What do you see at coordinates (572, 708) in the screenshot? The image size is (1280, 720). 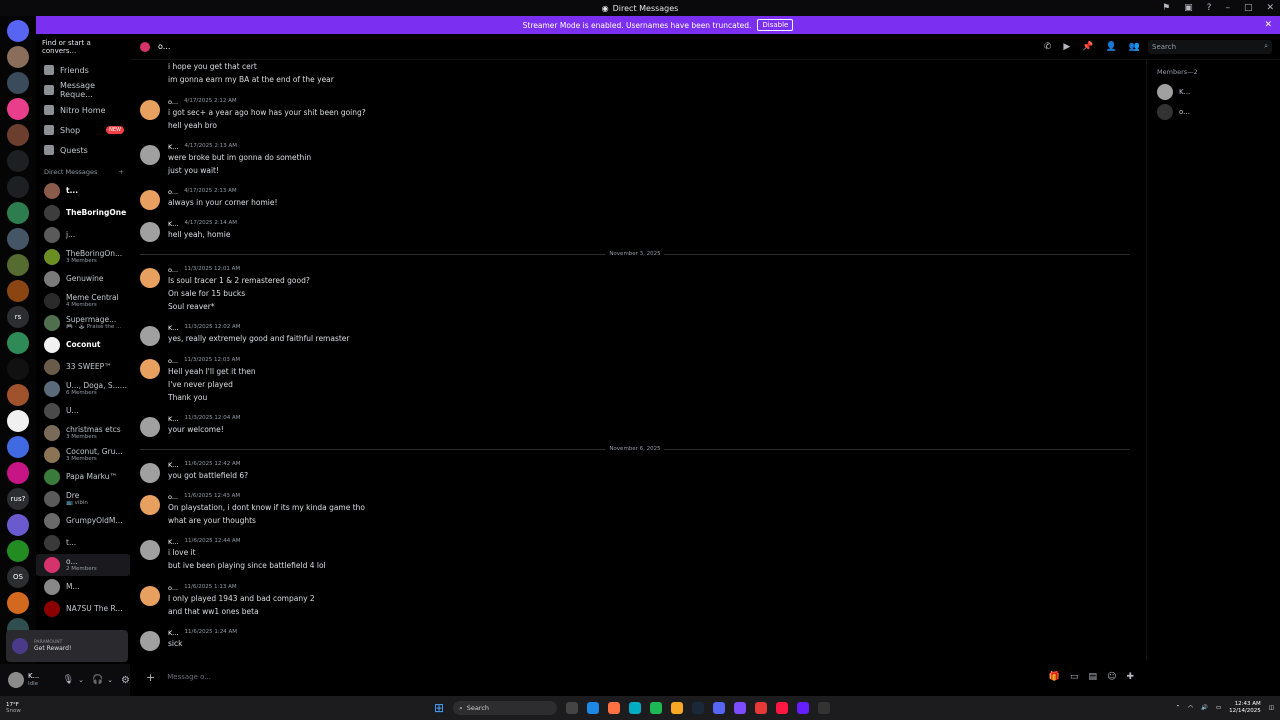 I see `file-explorer-icon` at bounding box center [572, 708].